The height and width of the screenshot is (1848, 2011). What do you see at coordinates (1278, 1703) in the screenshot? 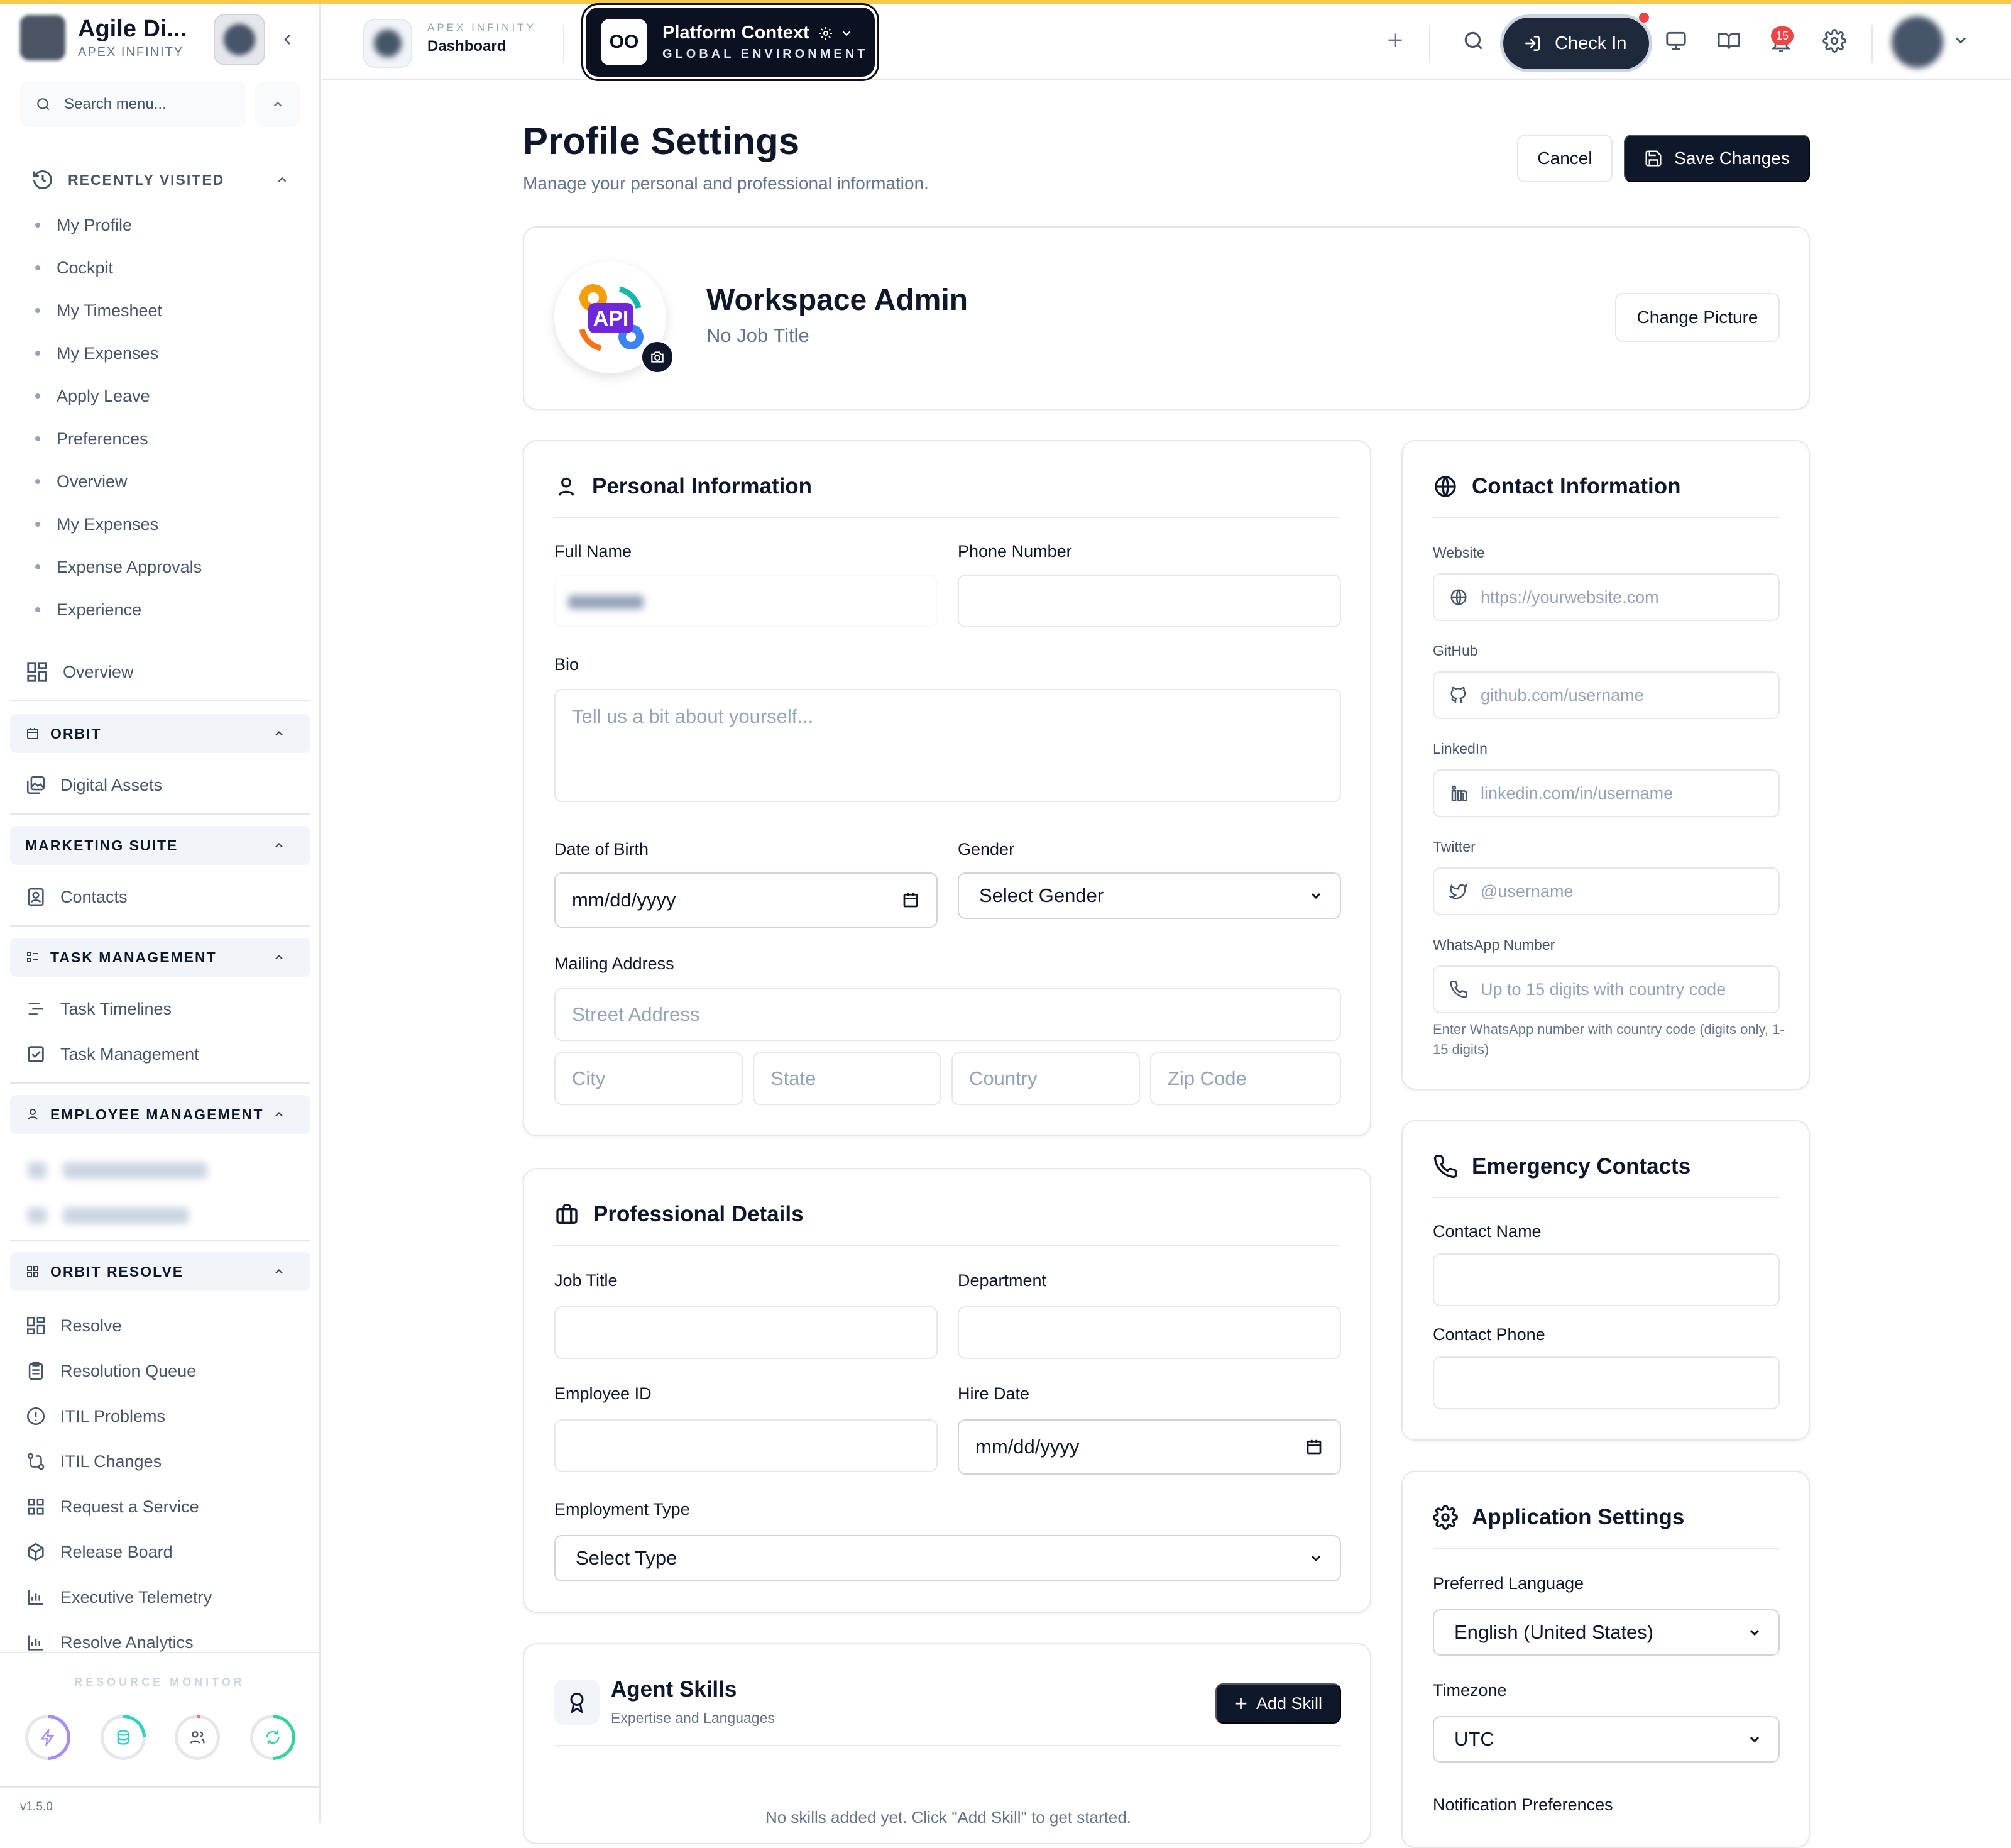
I see `add-skill-button: + Add Skill` at bounding box center [1278, 1703].